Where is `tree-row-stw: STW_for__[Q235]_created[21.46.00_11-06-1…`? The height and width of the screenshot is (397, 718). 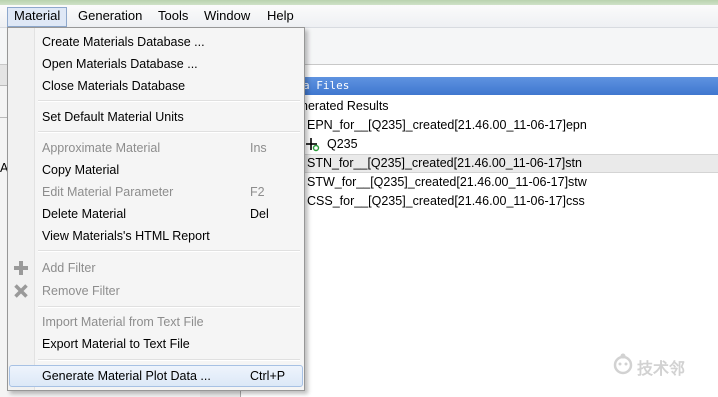
tree-row-stw: STW_for__[Q235]_created[21.46.00_11-06-1… is located at coordinates (479, 182).